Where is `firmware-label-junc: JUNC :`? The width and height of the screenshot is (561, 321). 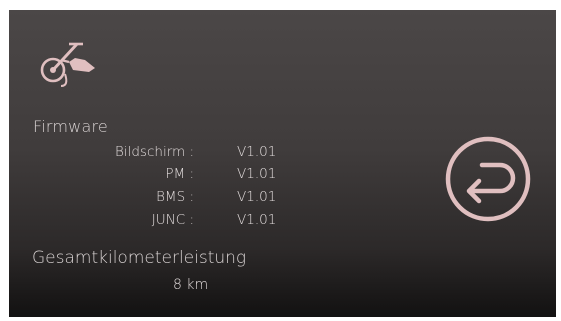
firmware-label-junc: JUNC : is located at coordinates (172, 220).